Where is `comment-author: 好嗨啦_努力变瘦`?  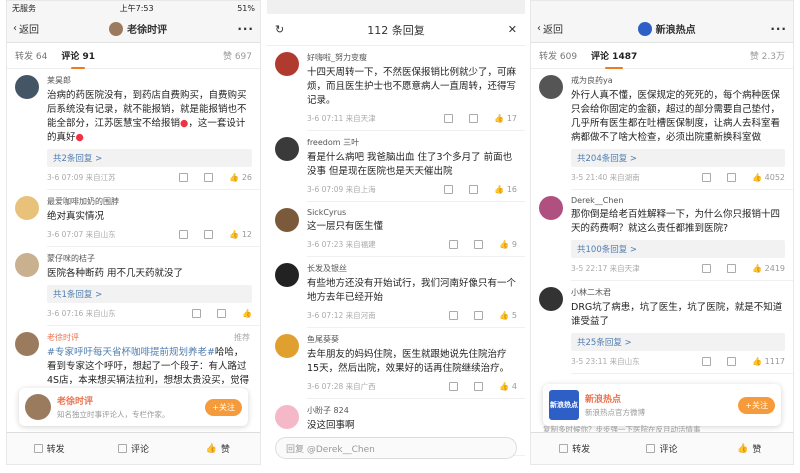
comment-author: 好嗨啦_努力变瘦 is located at coordinates (412, 57).